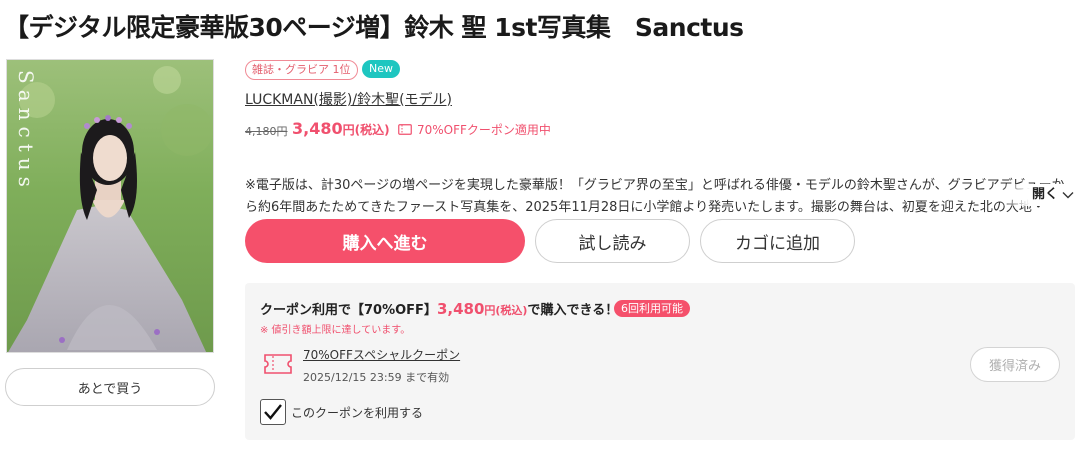 The height and width of the screenshot is (467, 1089). I want to click on expand-description-link: 開く, so click(1052, 195).